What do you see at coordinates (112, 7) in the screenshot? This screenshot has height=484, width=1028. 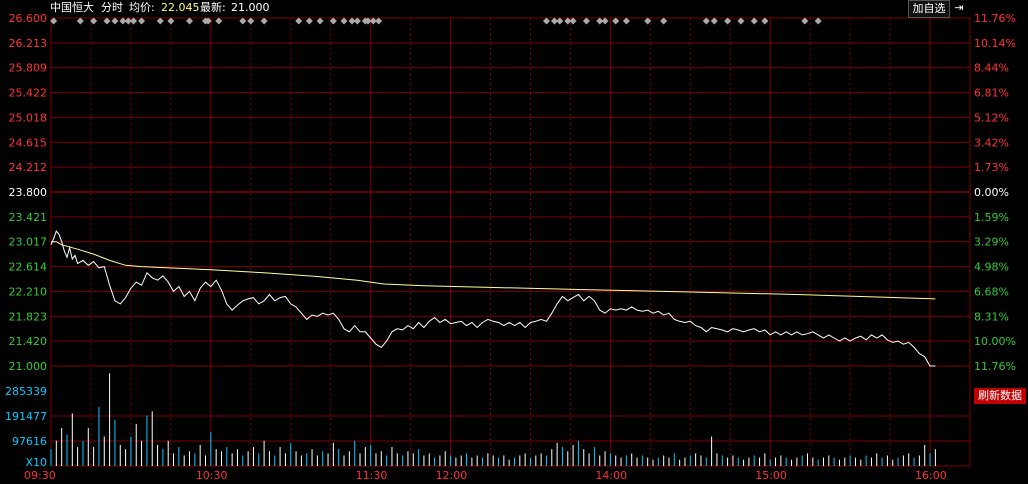 I see `header-mode: 分时` at bounding box center [112, 7].